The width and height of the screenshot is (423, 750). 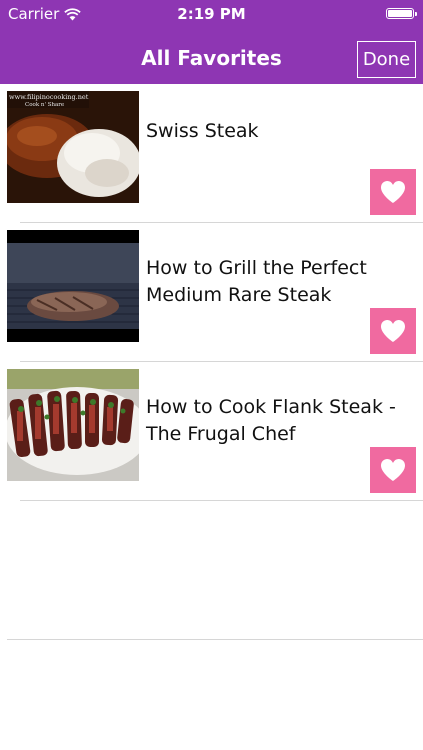 What do you see at coordinates (215, 639) in the screenshot?
I see `row-divider` at bounding box center [215, 639].